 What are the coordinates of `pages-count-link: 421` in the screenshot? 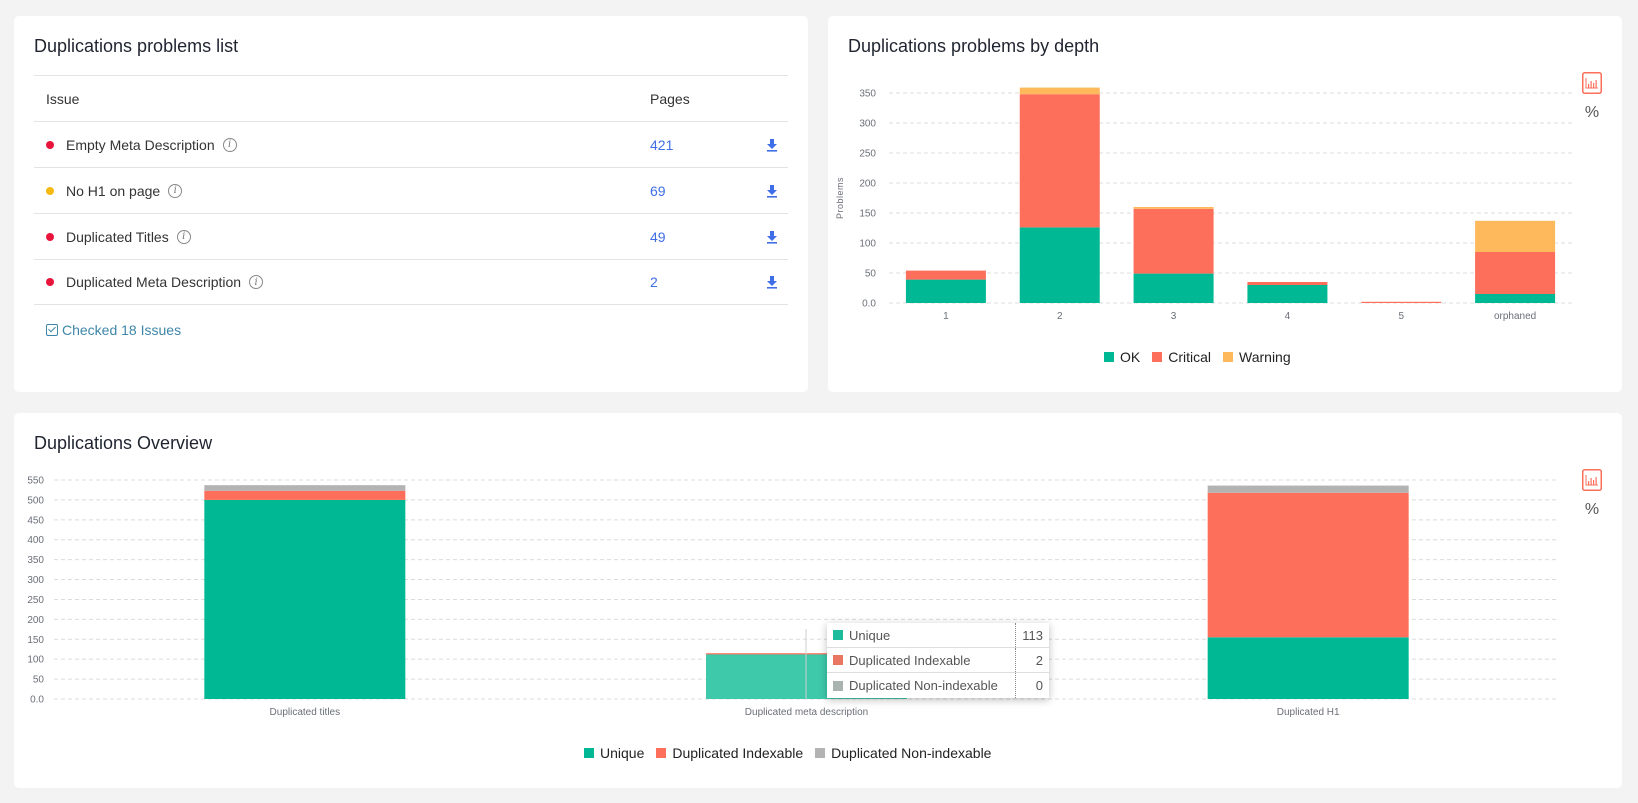 It's located at (661, 145).